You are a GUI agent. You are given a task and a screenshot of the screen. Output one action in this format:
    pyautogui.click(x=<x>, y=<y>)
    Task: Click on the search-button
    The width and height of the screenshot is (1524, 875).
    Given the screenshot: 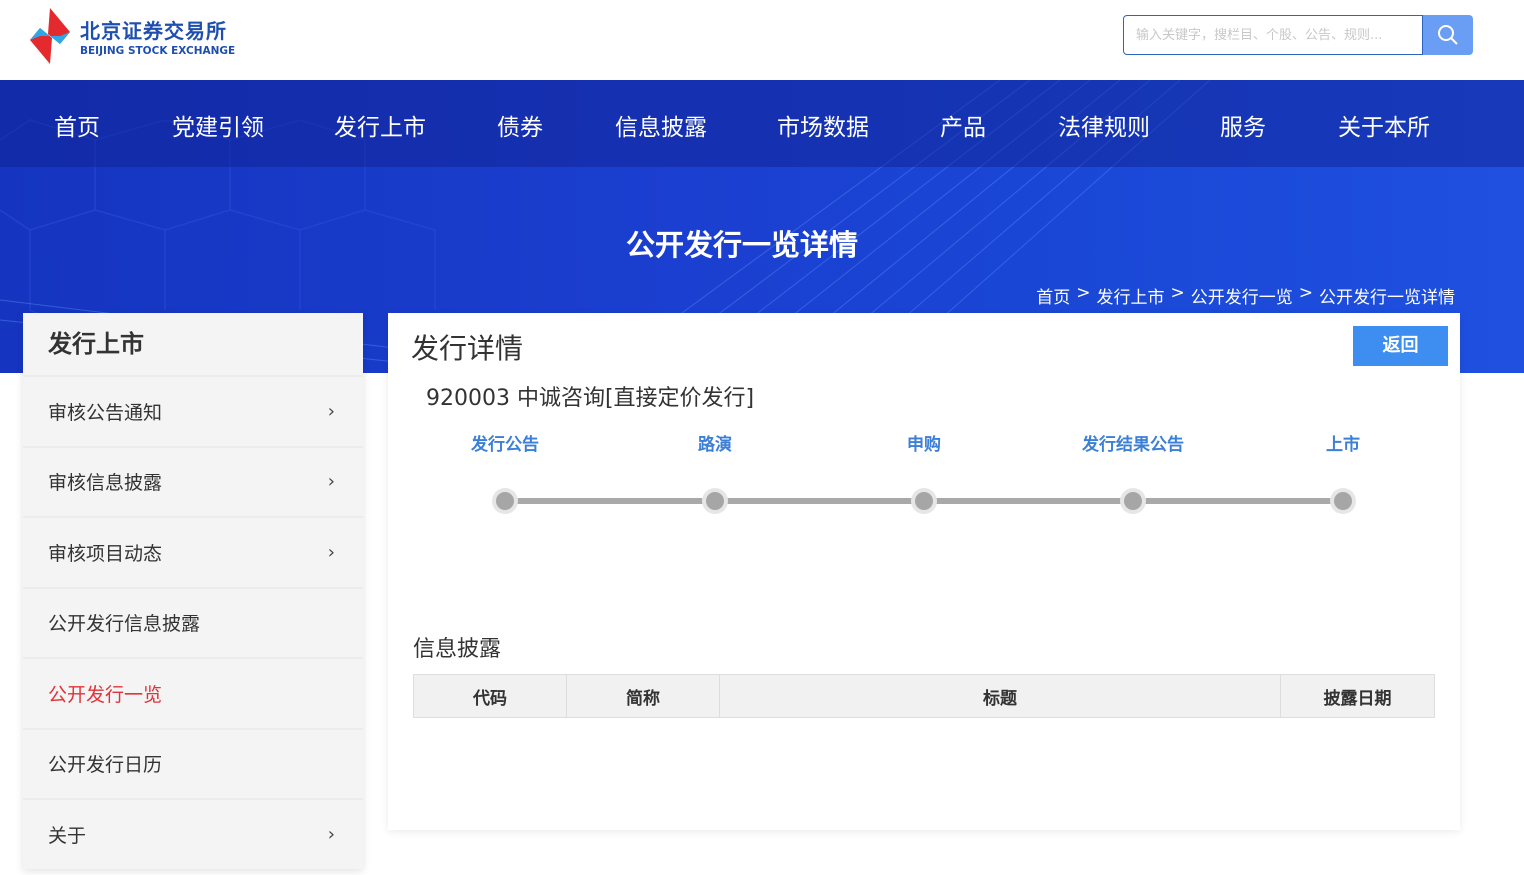 What is the action you would take?
    pyautogui.click(x=1448, y=35)
    